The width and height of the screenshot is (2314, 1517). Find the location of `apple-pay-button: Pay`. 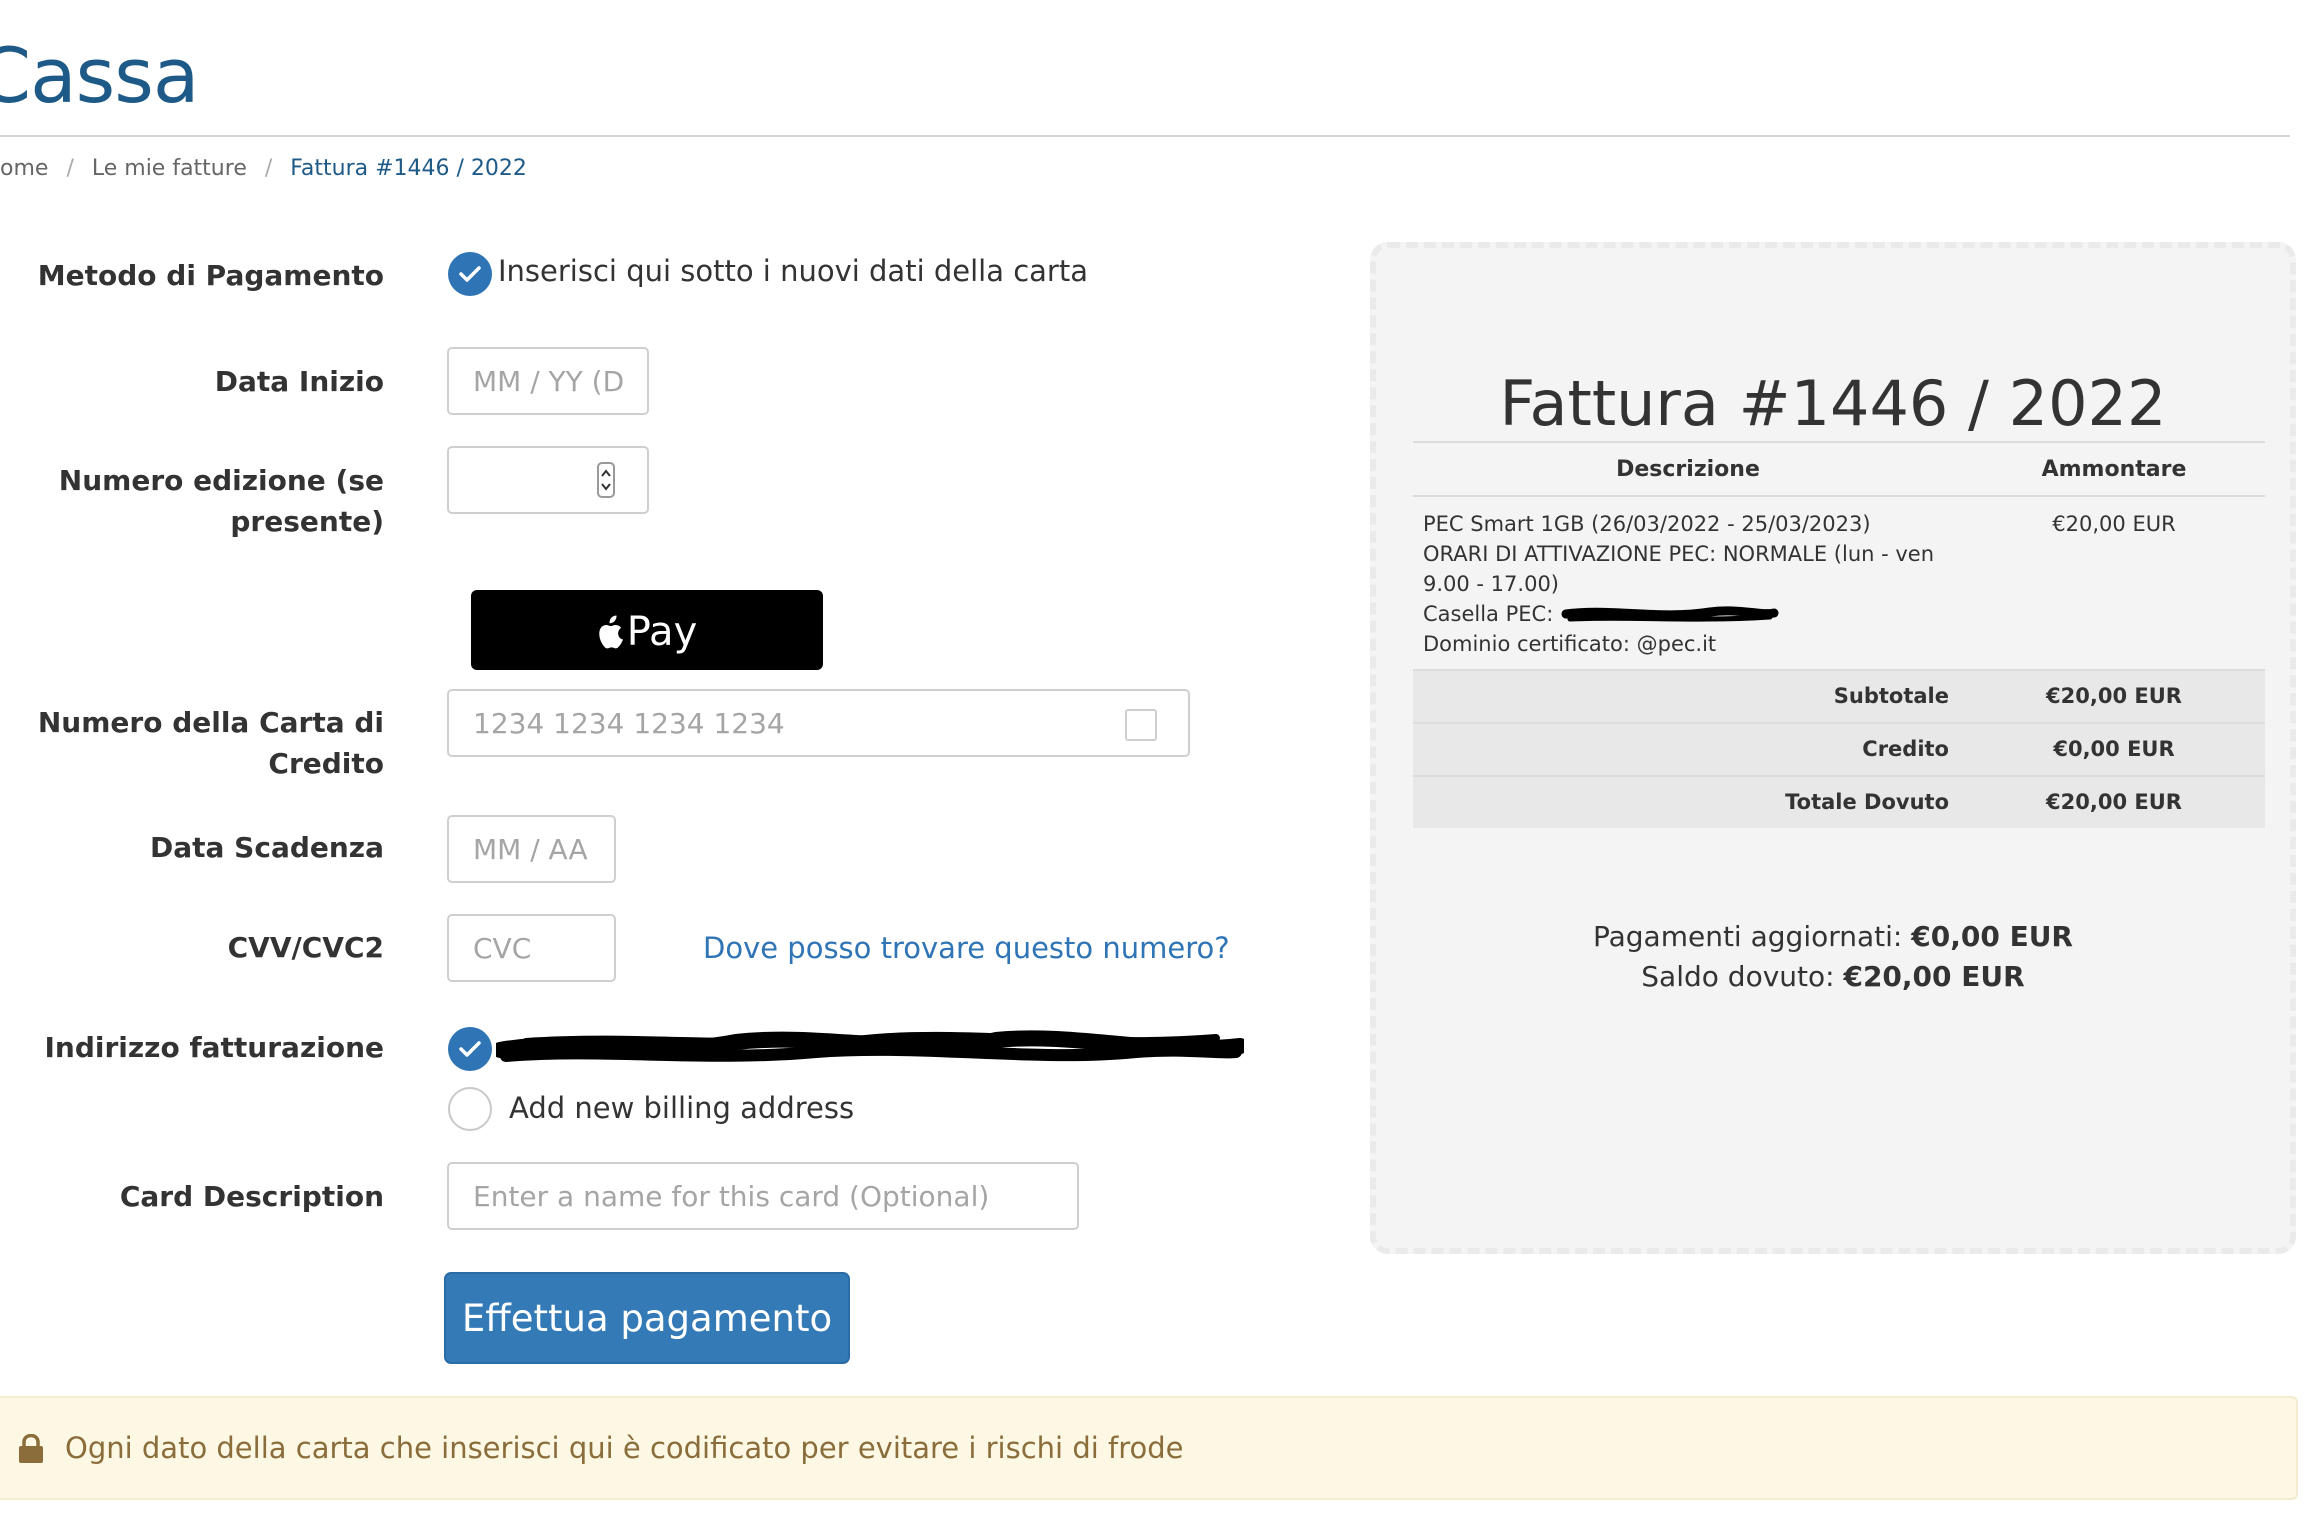

apple-pay-button: Pay is located at coordinates (647, 630).